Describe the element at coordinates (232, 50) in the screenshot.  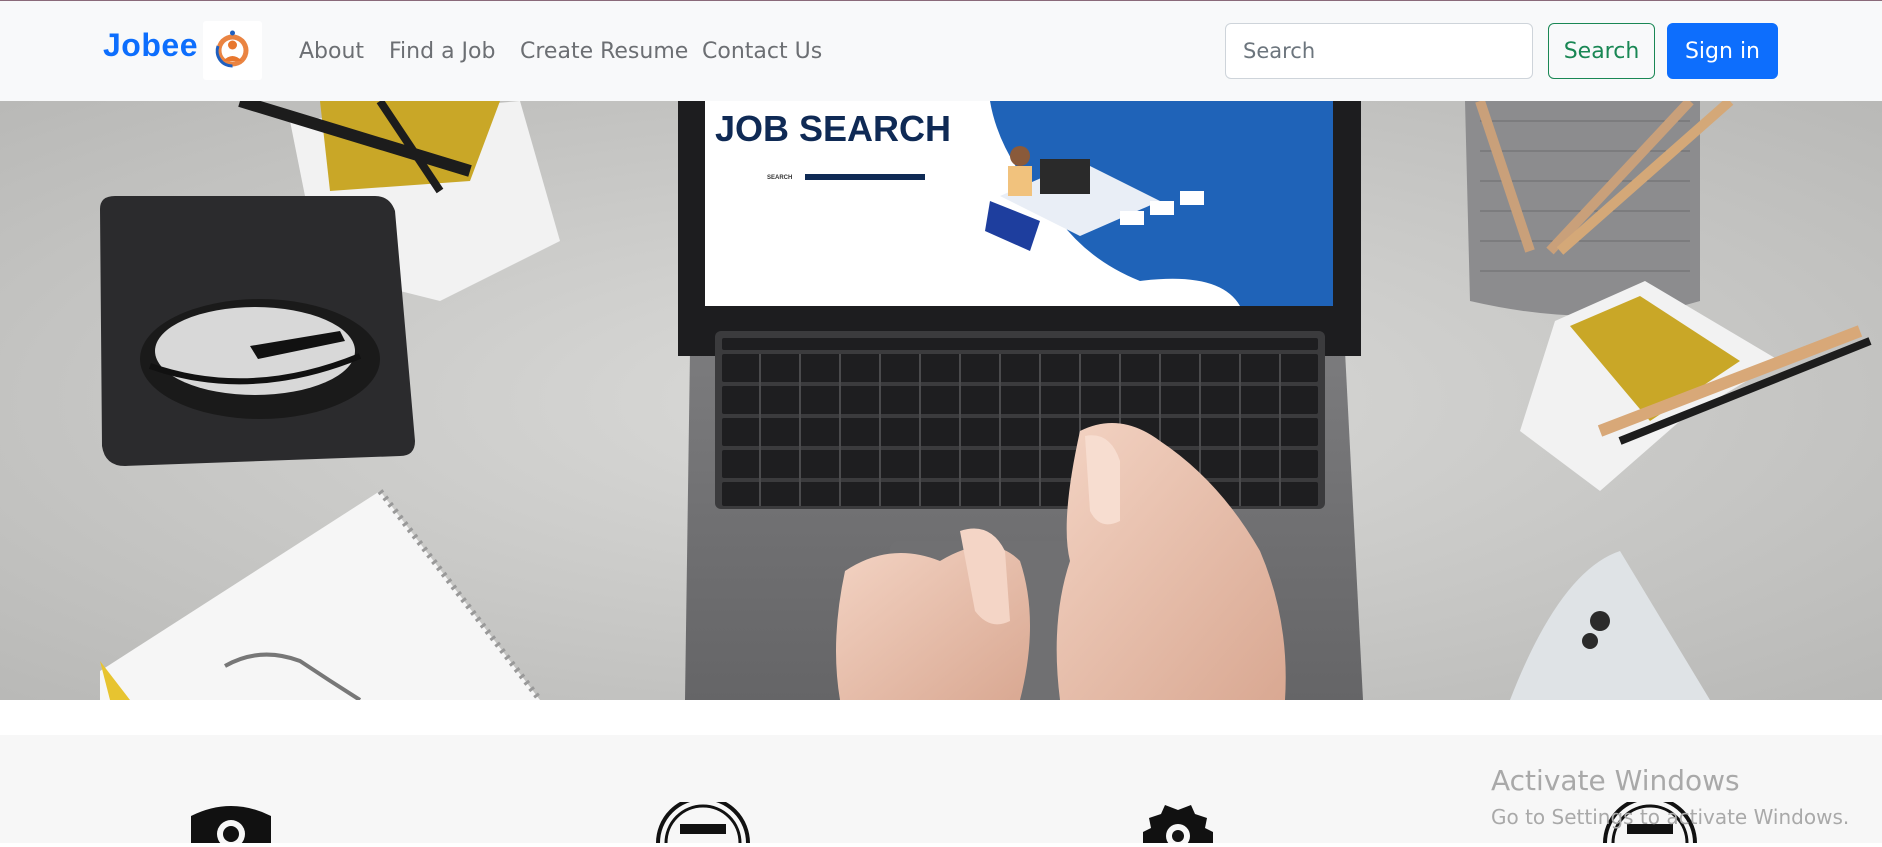
I see `brand-logo-icon` at that location.